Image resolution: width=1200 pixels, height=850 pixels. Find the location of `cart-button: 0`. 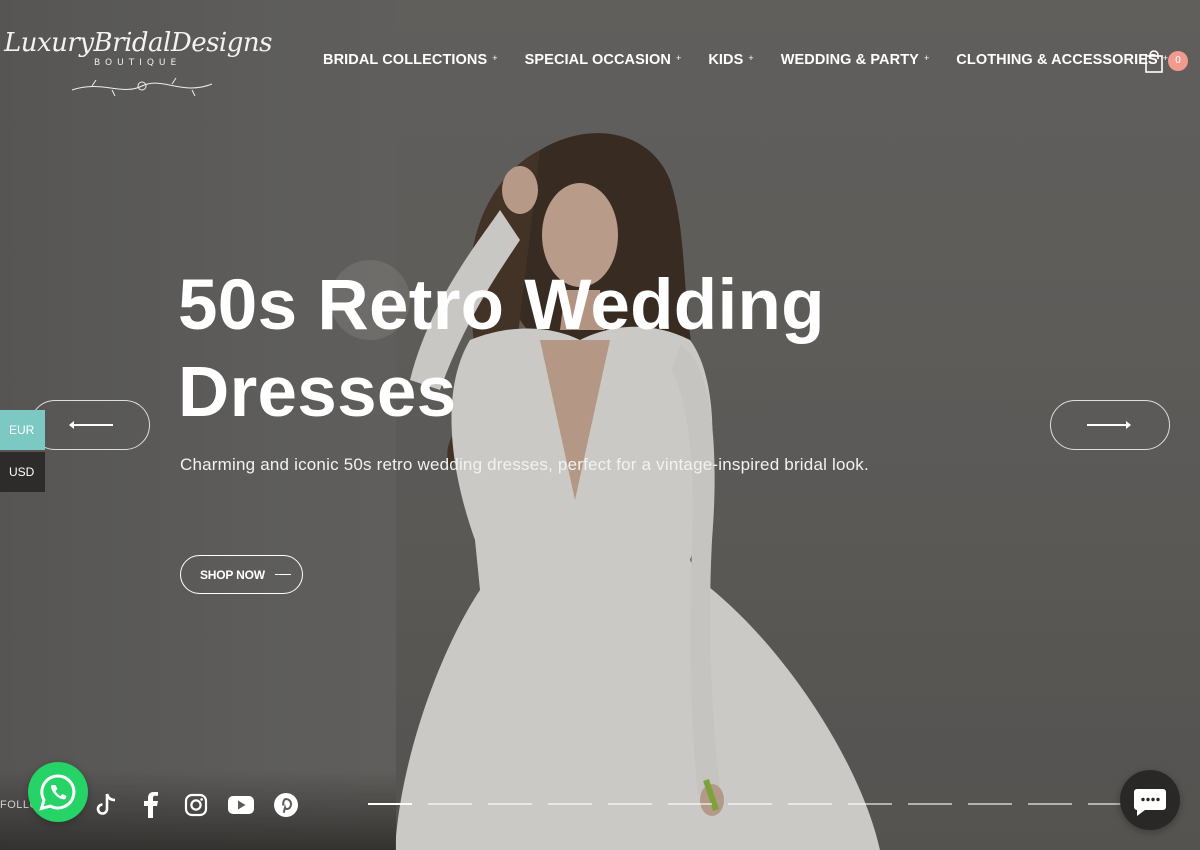

cart-button: 0 is located at coordinates (1168, 62).